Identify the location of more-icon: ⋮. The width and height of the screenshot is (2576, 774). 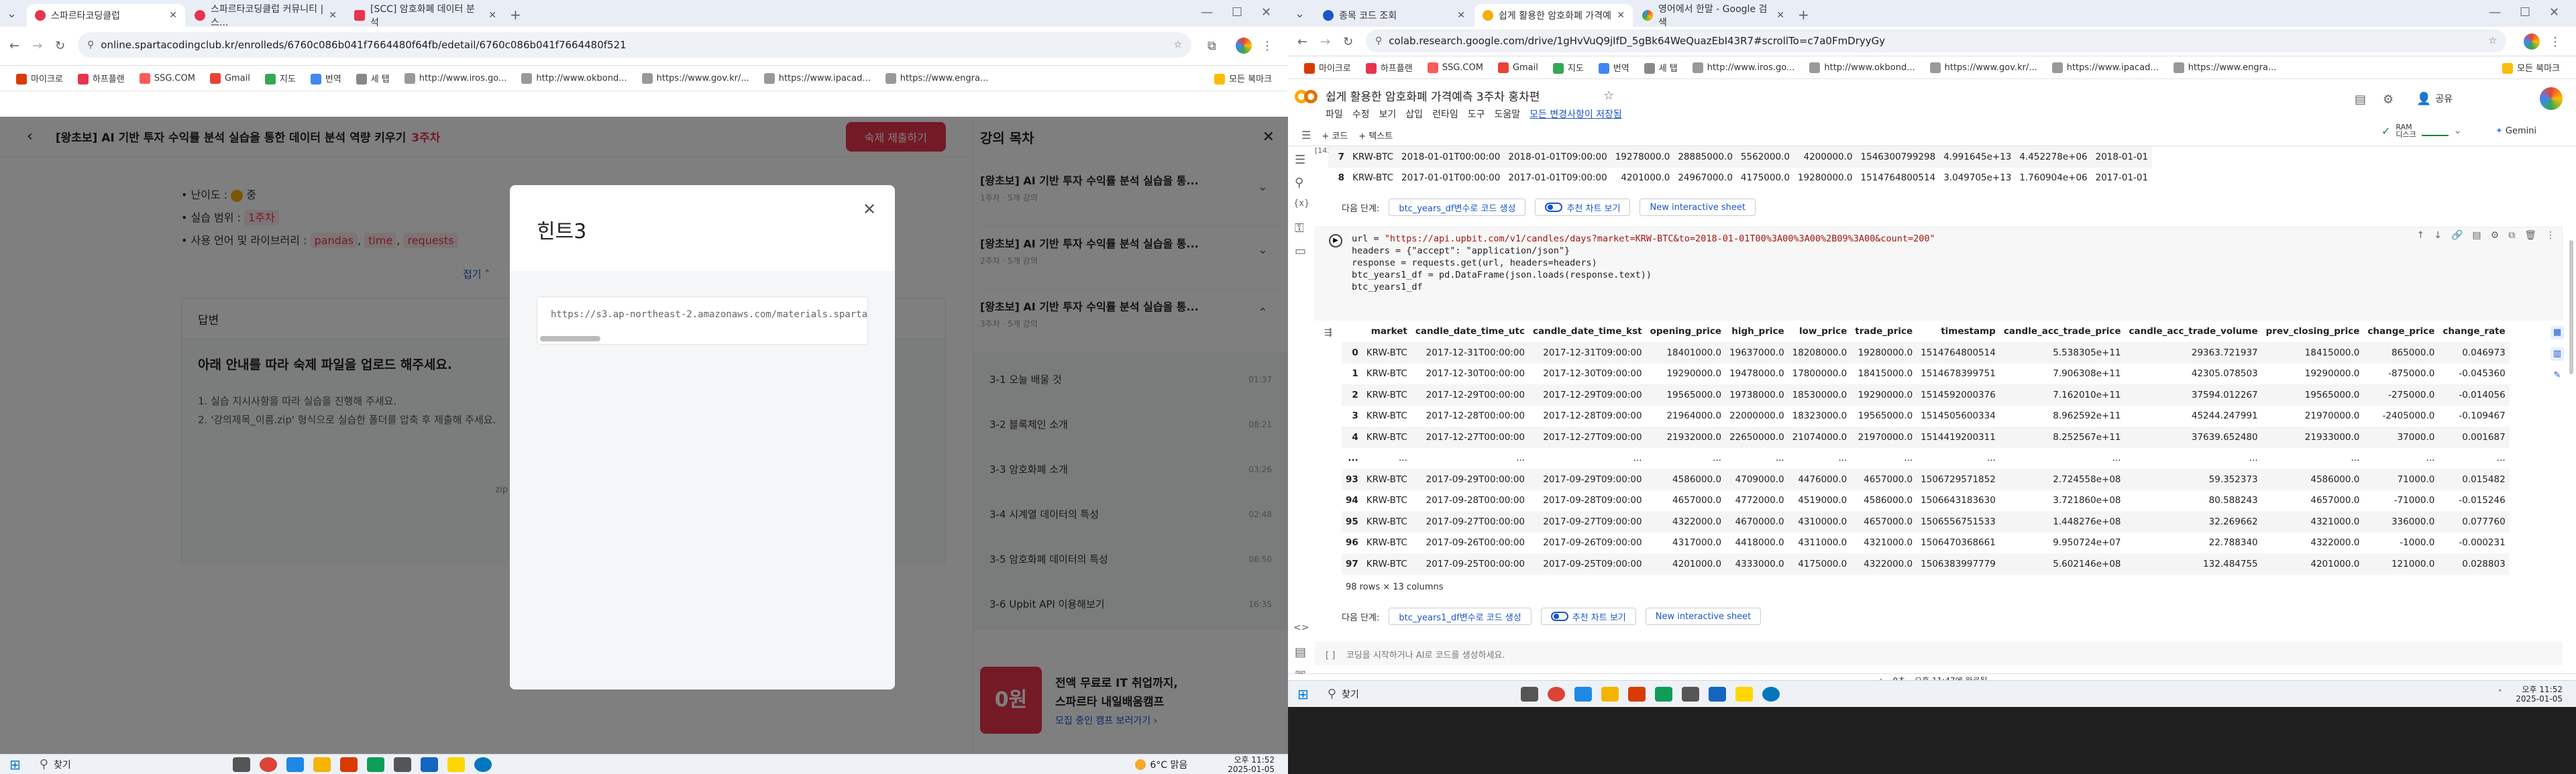
(2550, 236).